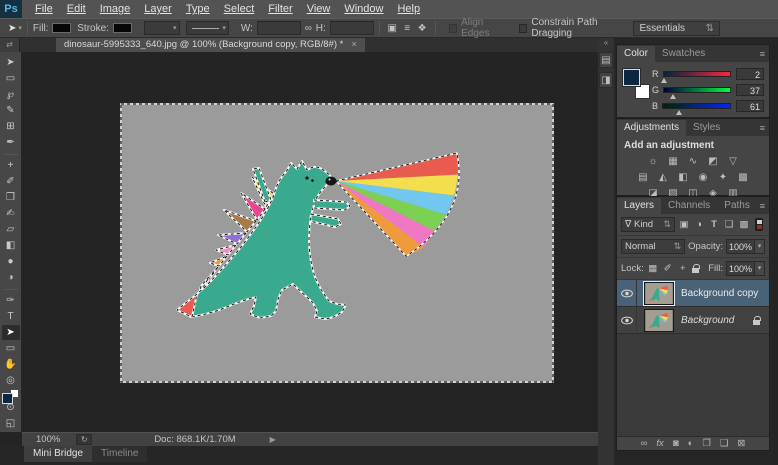  What do you see at coordinates (668, 268) in the screenshot?
I see `lock-paint-icon: ✐` at bounding box center [668, 268].